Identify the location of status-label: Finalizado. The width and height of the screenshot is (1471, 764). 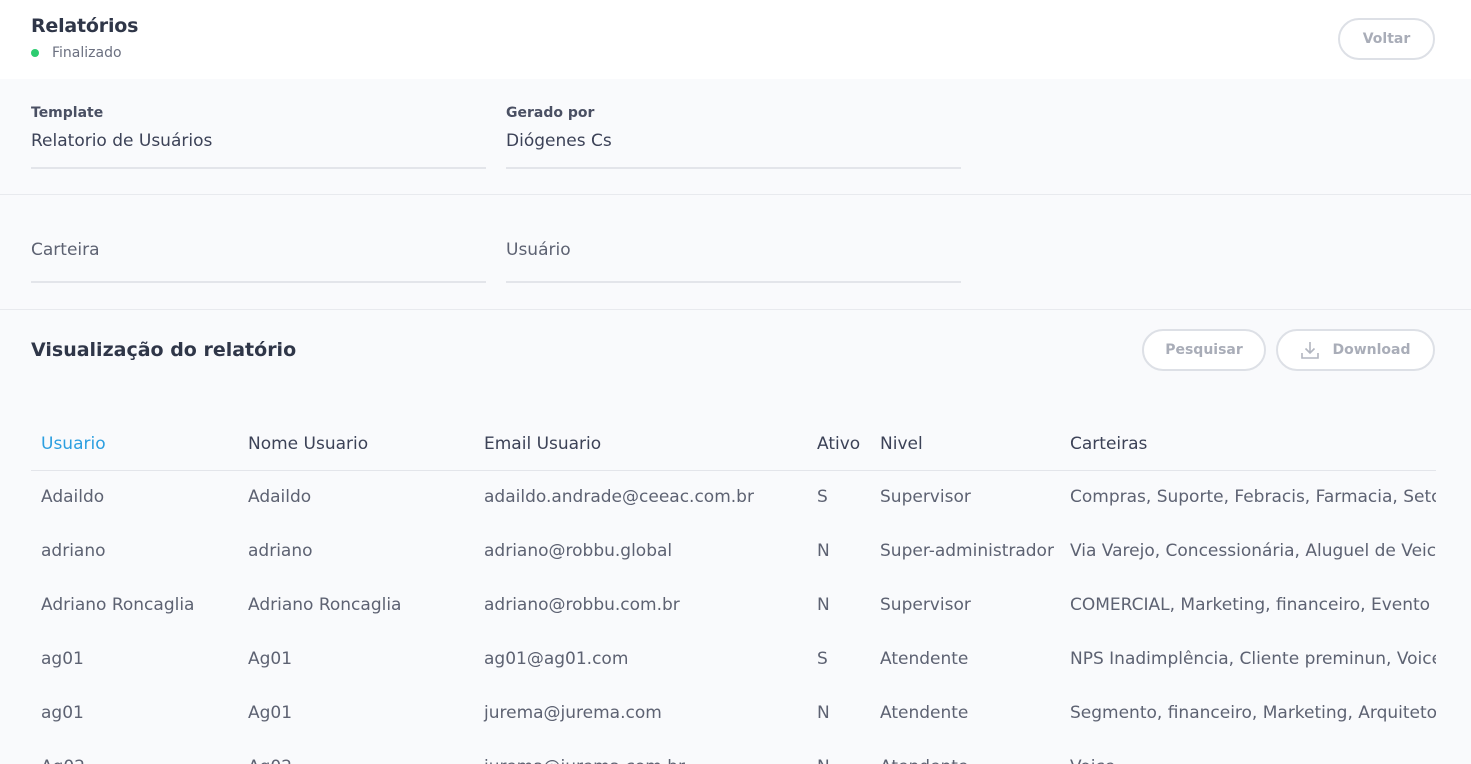
(87, 53).